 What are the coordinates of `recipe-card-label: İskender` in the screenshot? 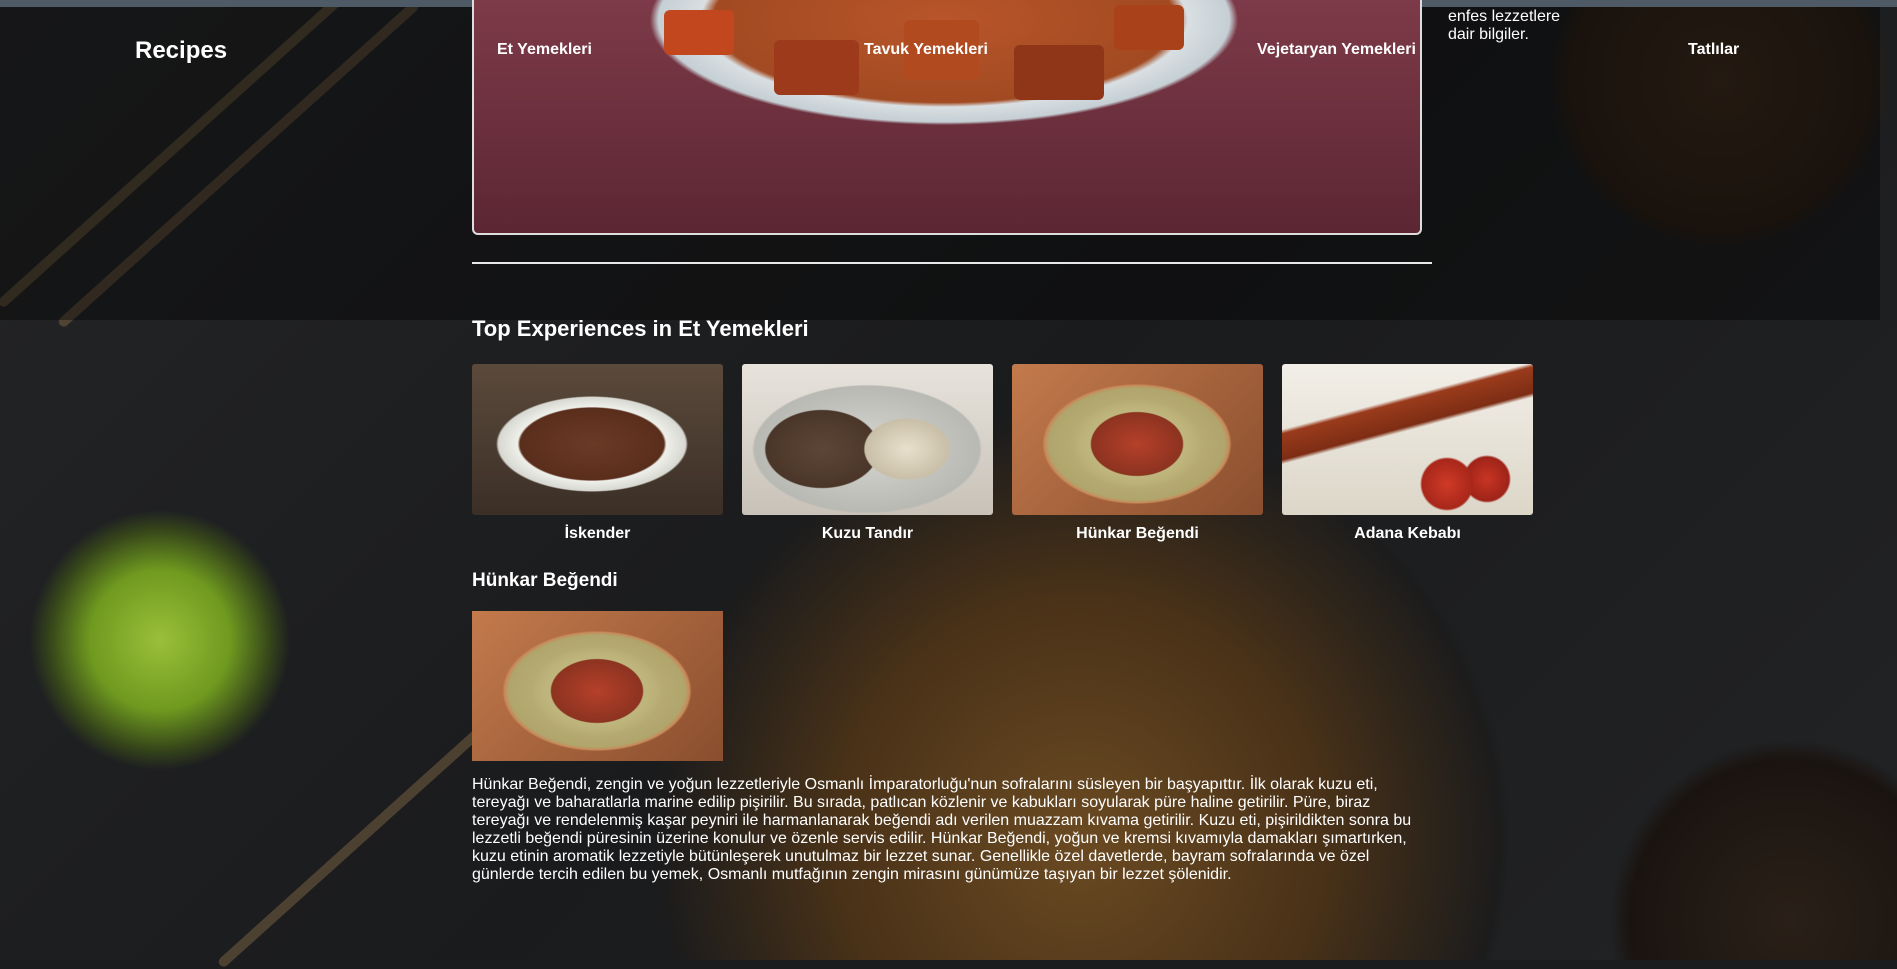 It's located at (597, 533).